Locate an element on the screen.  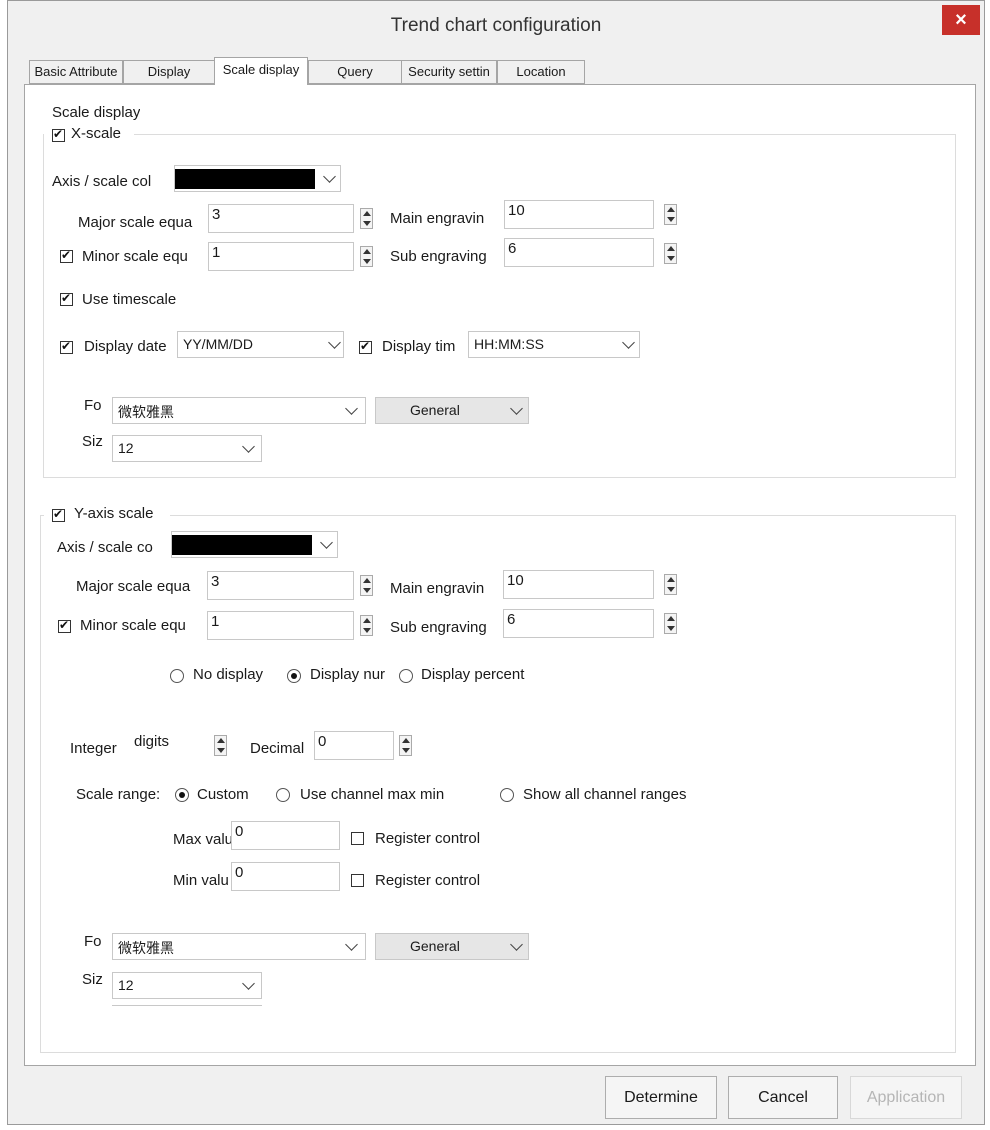
y-axis-color-select is located at coordinates (254, 544).